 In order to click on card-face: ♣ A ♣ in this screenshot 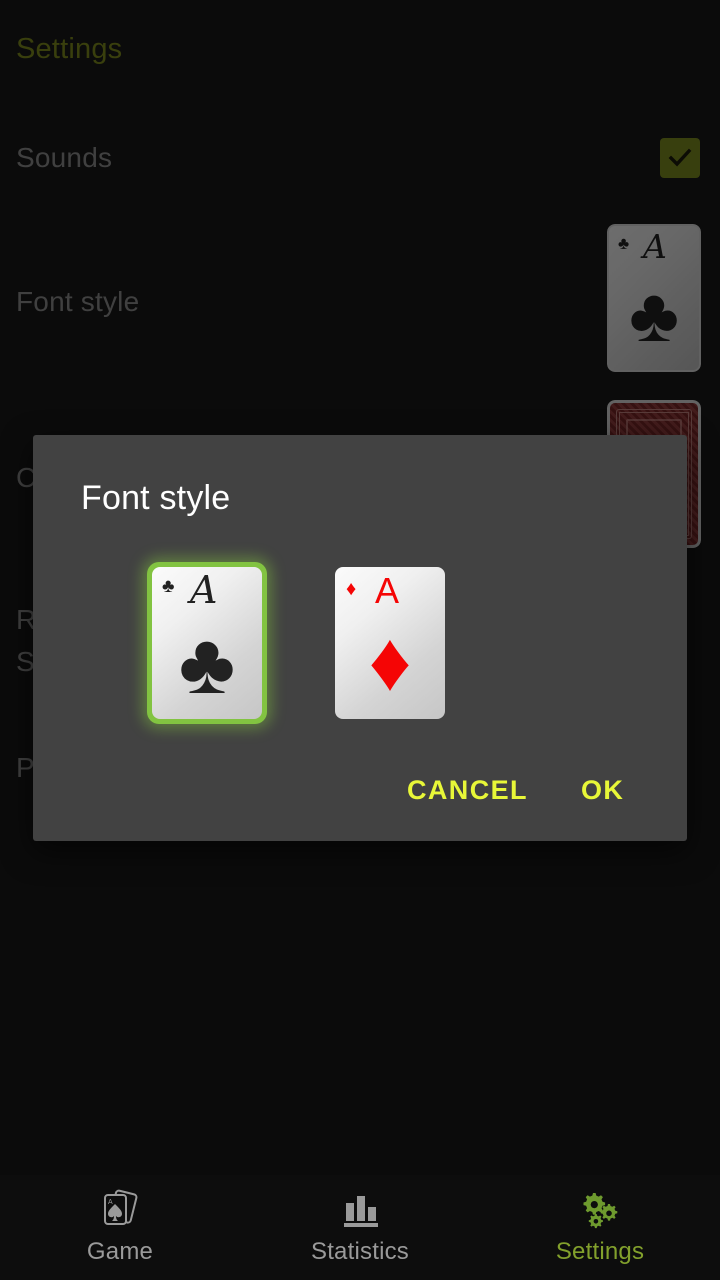, I will do `click(654, 298)`.